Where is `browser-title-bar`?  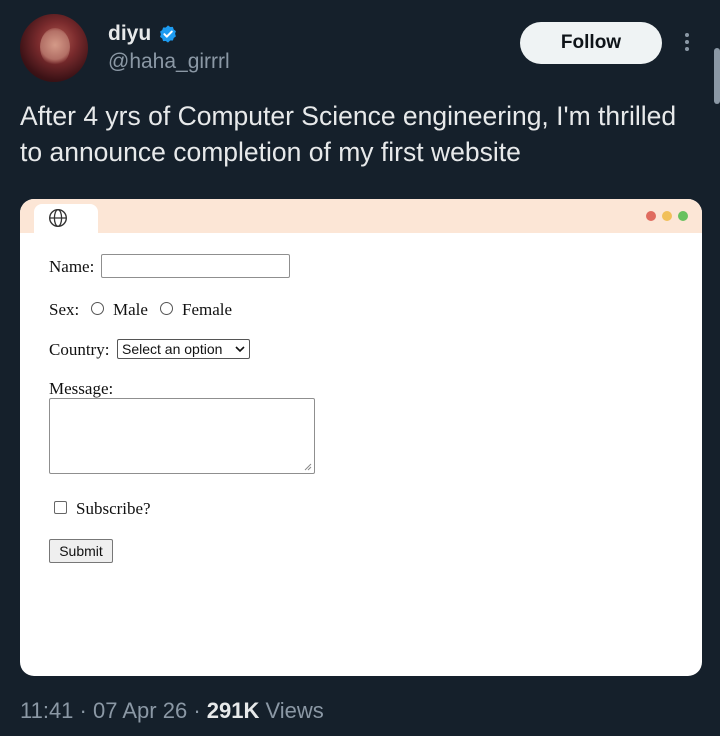 browser-title-bar is located at coordinates (361, 216).